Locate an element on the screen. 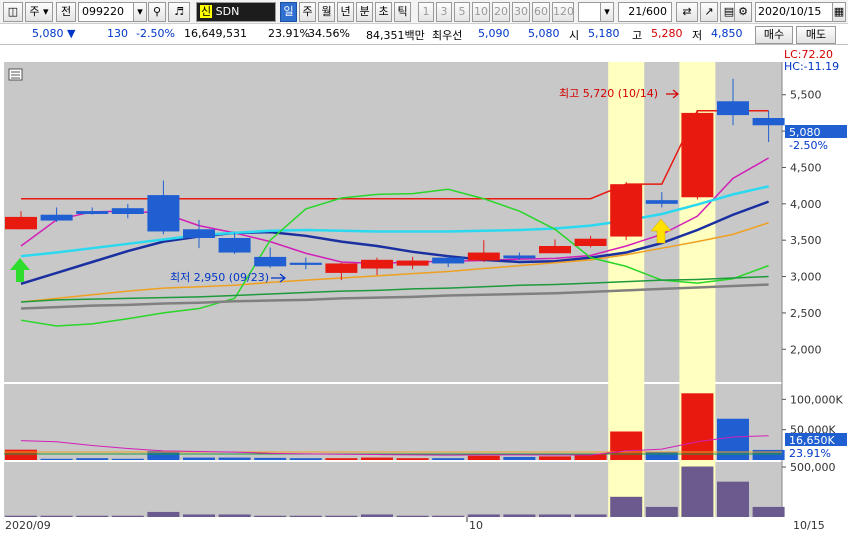 The height and width of the screenshot is (537, 848). turnover-pct: 23.91% is located at coordinates (289, 33).